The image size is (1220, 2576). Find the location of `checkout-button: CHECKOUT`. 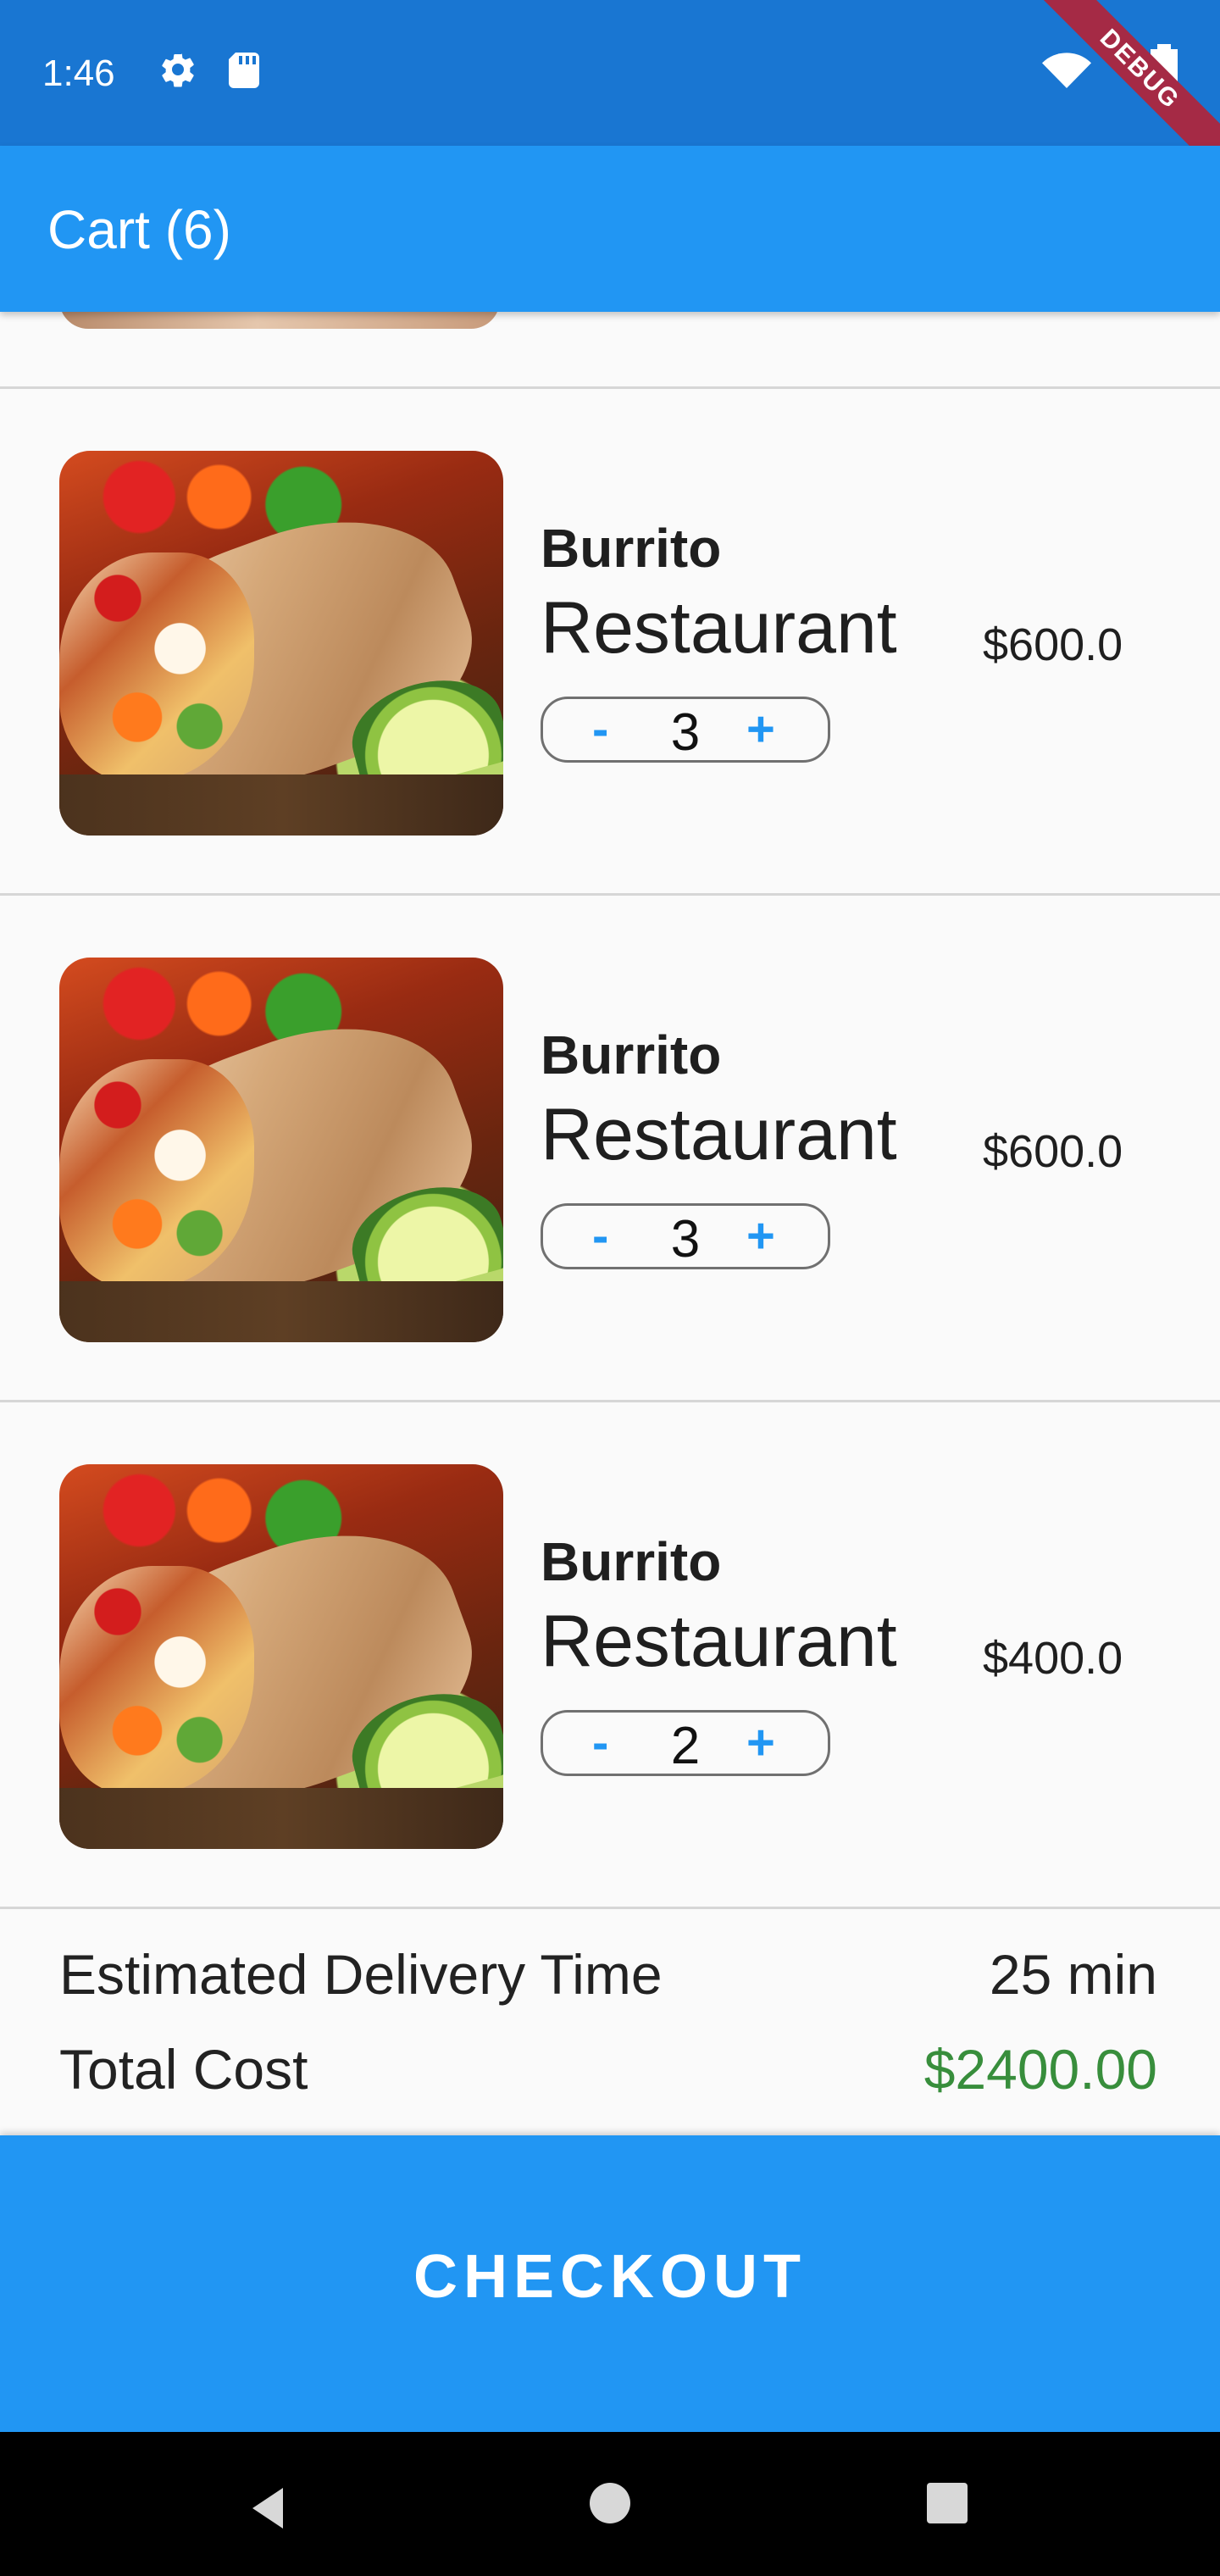

checkout-button: CHECKOUT is located at coordinates (610, 2283).